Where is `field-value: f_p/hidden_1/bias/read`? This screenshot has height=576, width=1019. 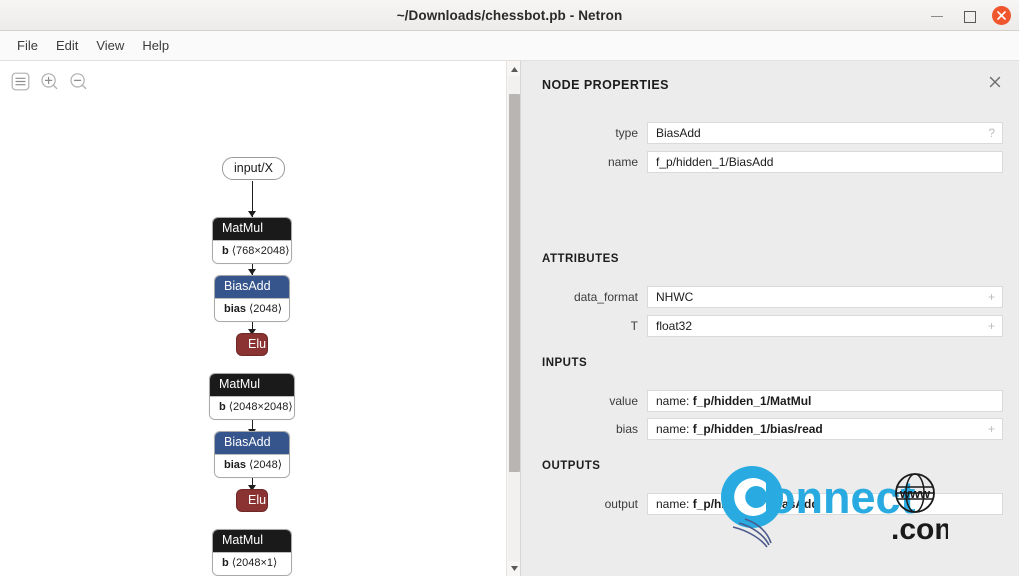
field-value: f_p/hidden_1/bias/read is located at coordinates (757, 429).